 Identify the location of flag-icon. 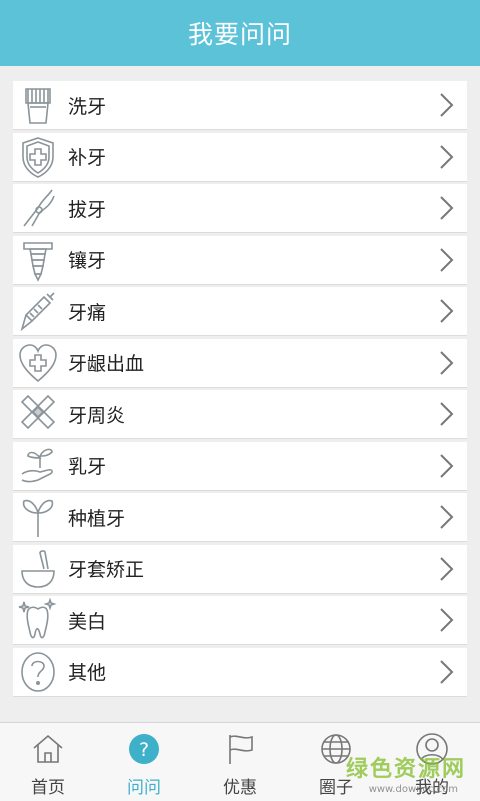
(240, 751).